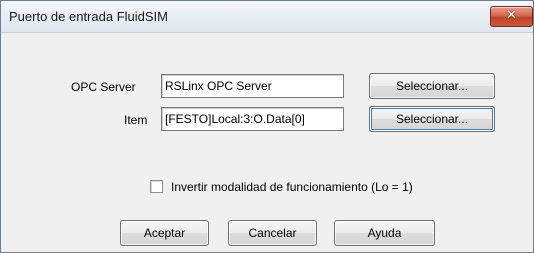 This screenshot has width=534, height=253. I want to click on opc-server-label: OPC Server, so click(103, 87).